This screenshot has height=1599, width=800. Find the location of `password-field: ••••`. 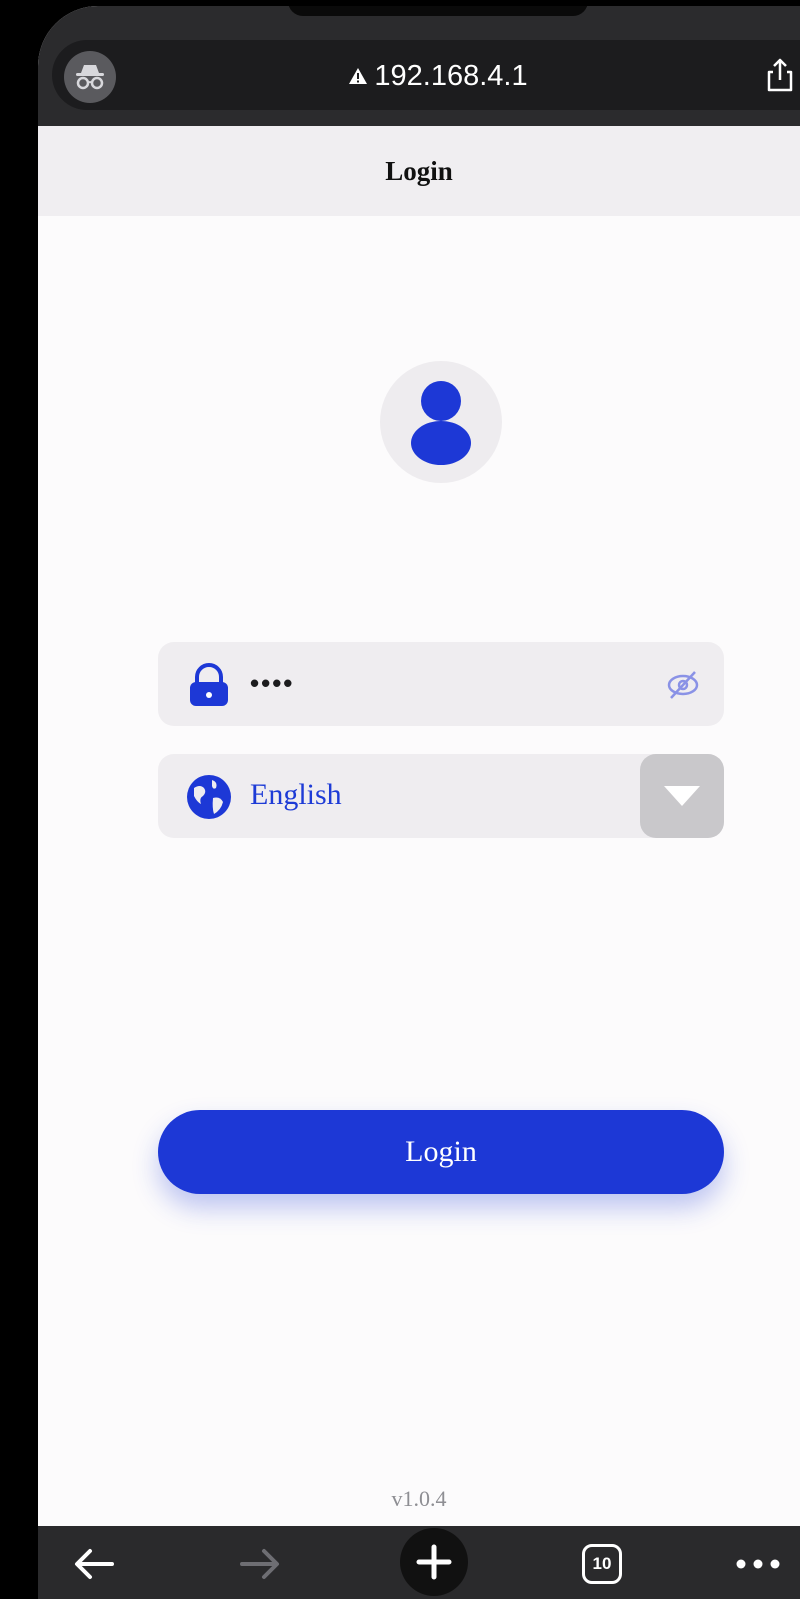

password-field: •••• is located at coordinates (441, 684).